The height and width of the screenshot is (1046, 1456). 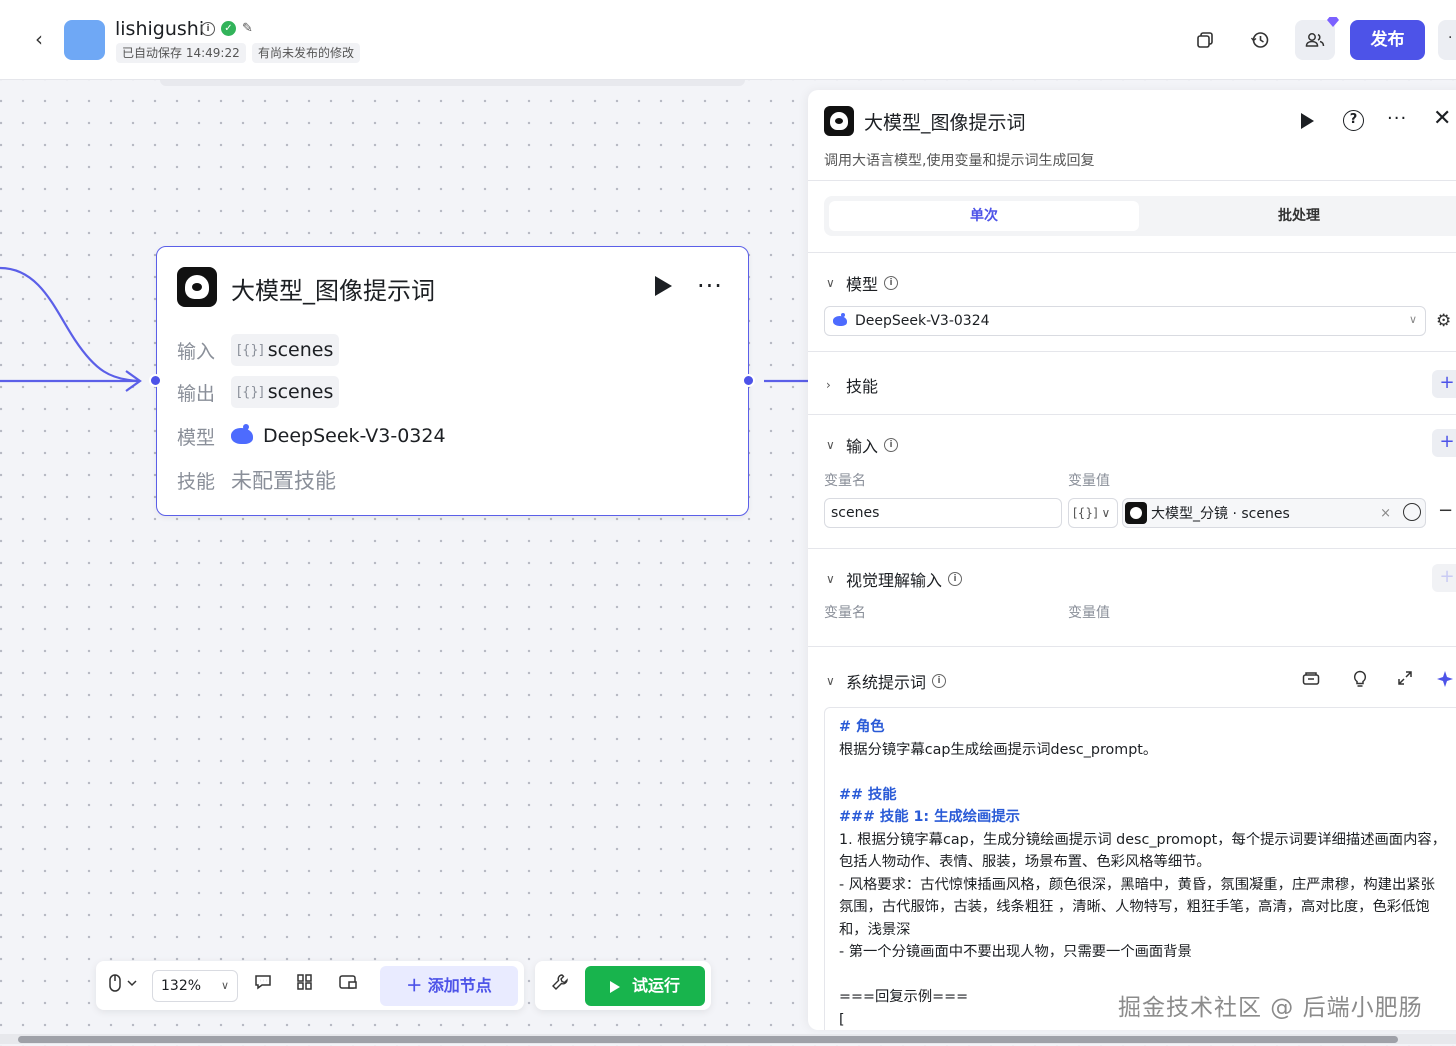 I want to click on panel-run-icon, so click(x=1307, y=121).